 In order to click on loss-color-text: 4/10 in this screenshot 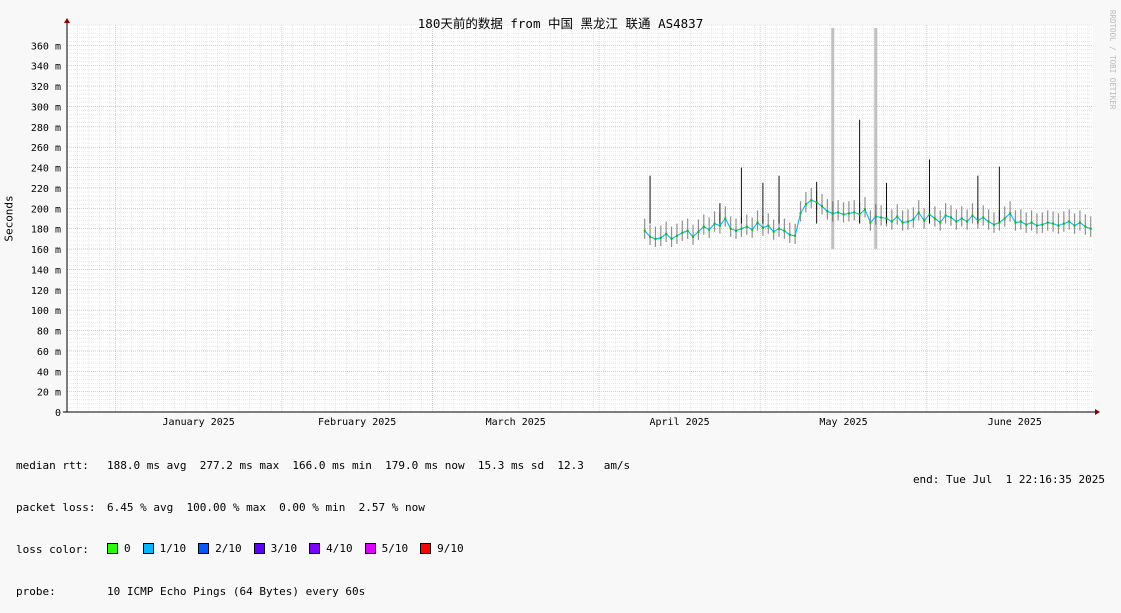, I will do `click(339, 548)`.